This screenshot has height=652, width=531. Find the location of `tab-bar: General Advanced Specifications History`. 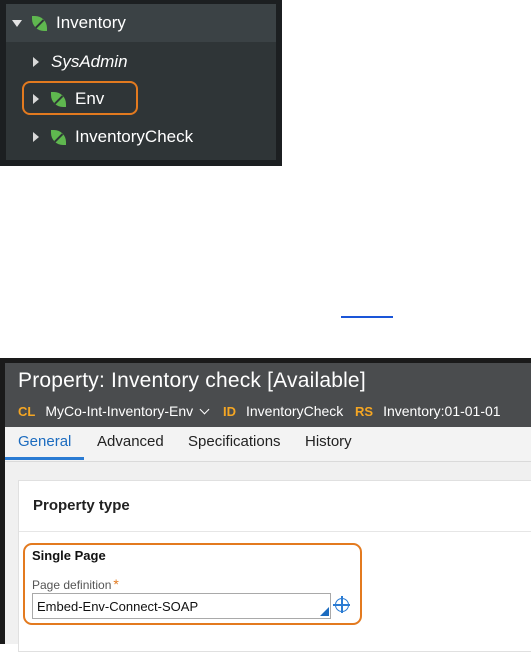

tab-bar: General Advanced Specifications History is located at coordinates (268, 444).